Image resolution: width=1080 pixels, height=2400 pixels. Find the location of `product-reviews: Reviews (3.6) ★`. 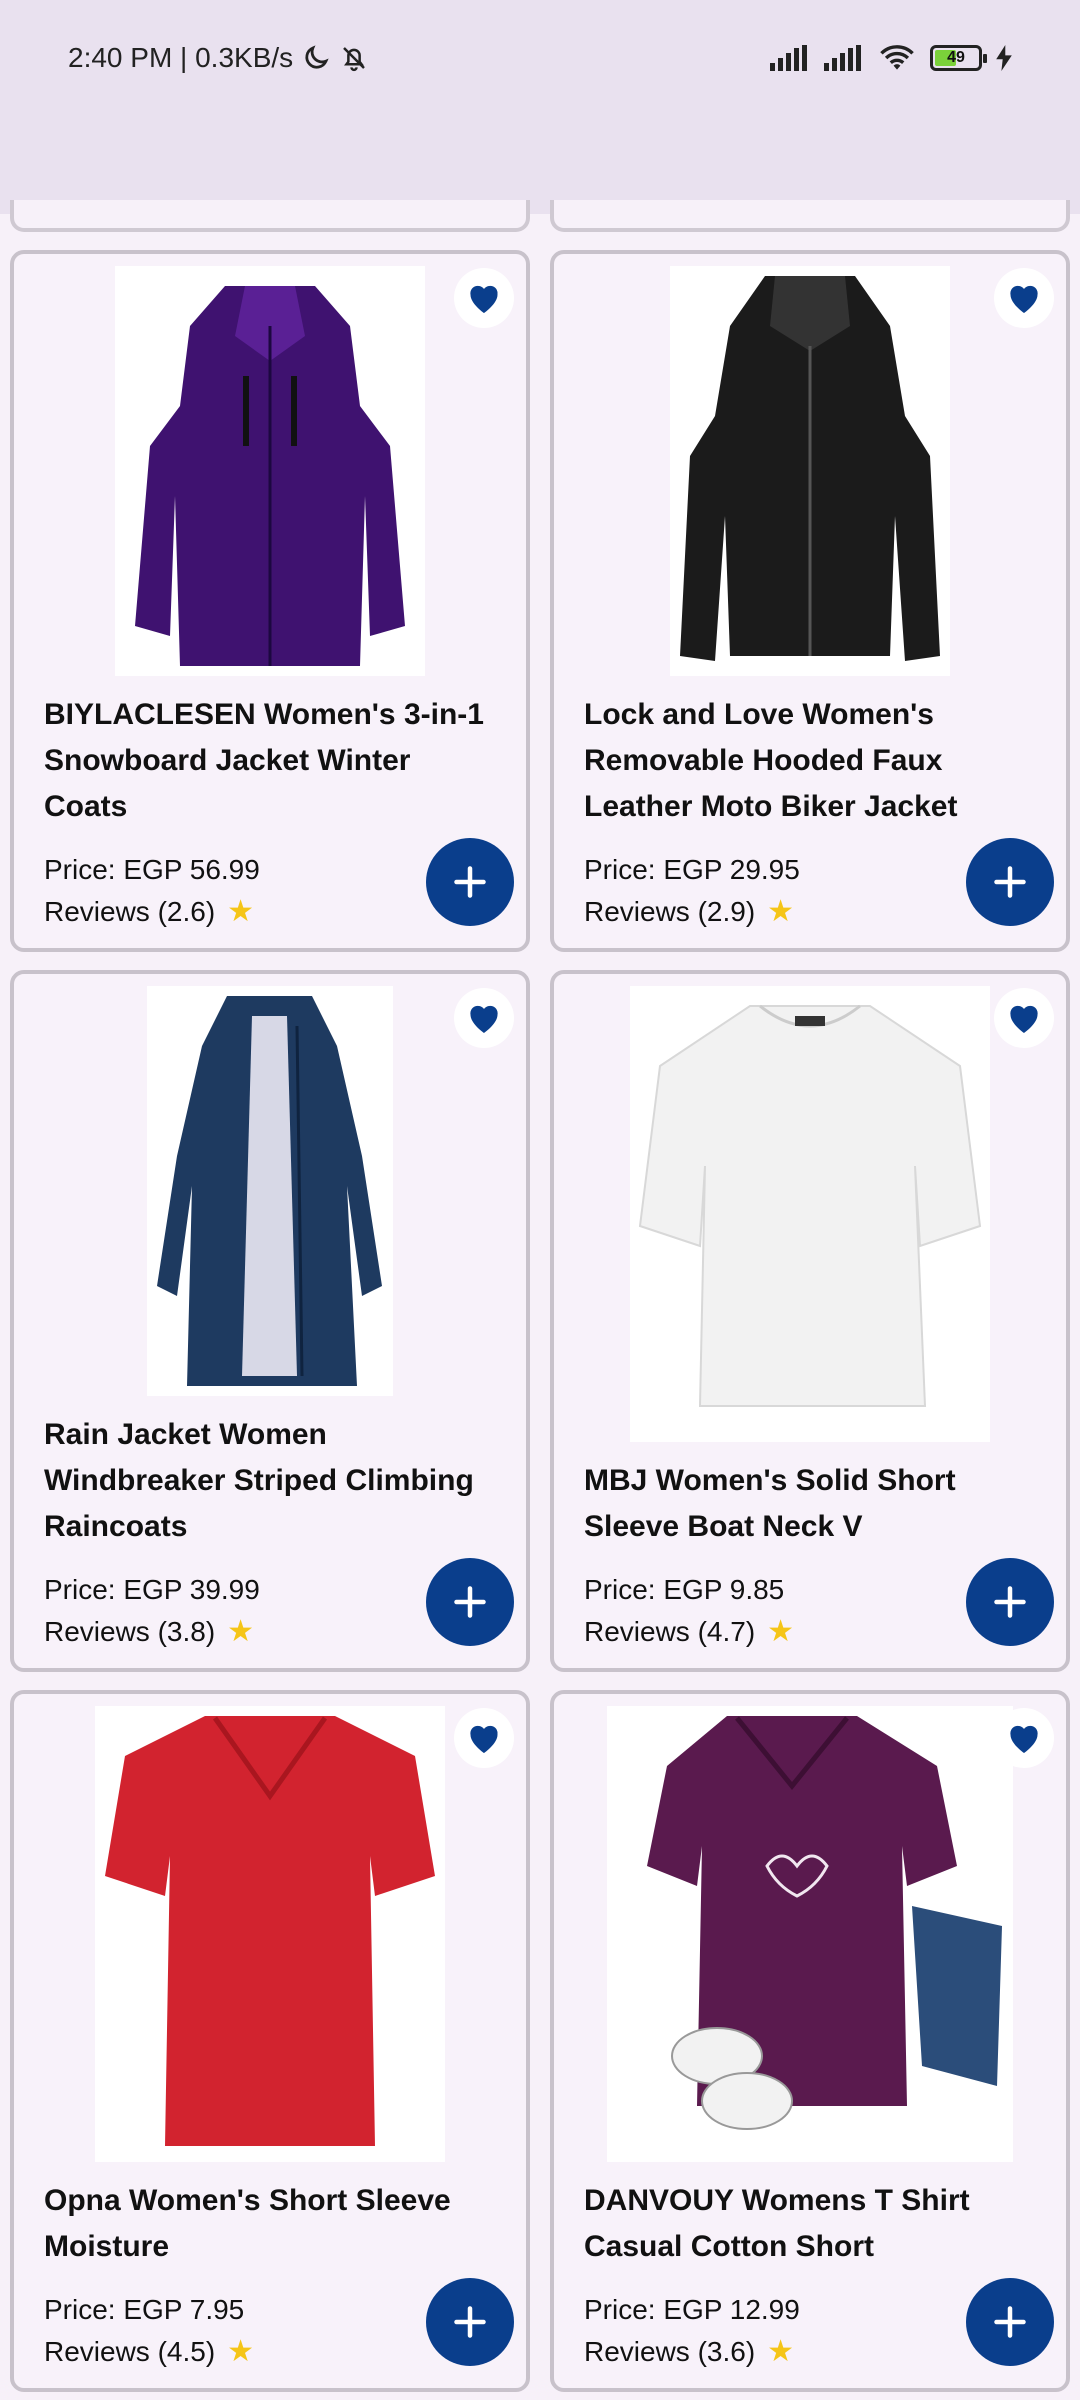

product-reviews: Reviews (3.6) ★ is located at coordinates (689, 2352).